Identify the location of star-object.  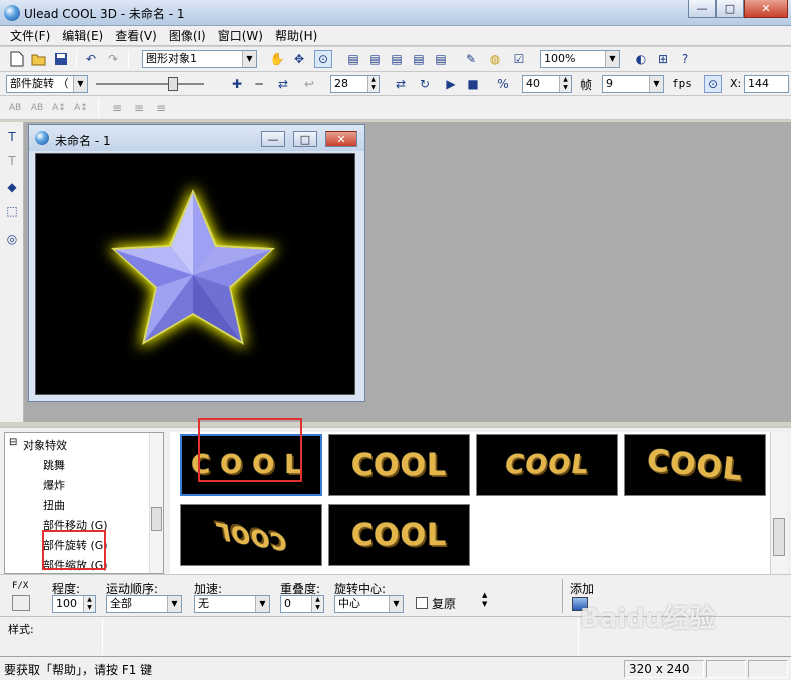
(195, 274).